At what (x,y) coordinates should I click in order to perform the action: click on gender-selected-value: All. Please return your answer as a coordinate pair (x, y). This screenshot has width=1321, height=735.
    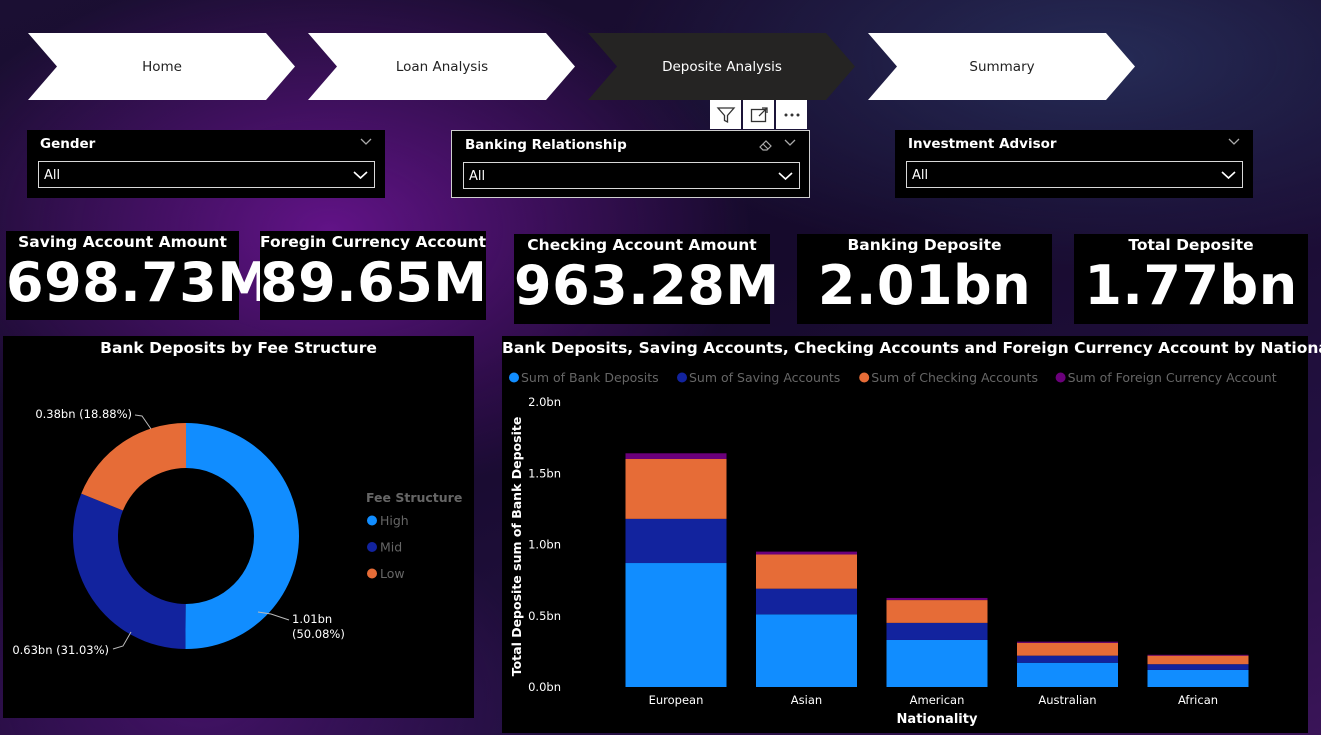
    Looking at the image, I should click on (52, 175).